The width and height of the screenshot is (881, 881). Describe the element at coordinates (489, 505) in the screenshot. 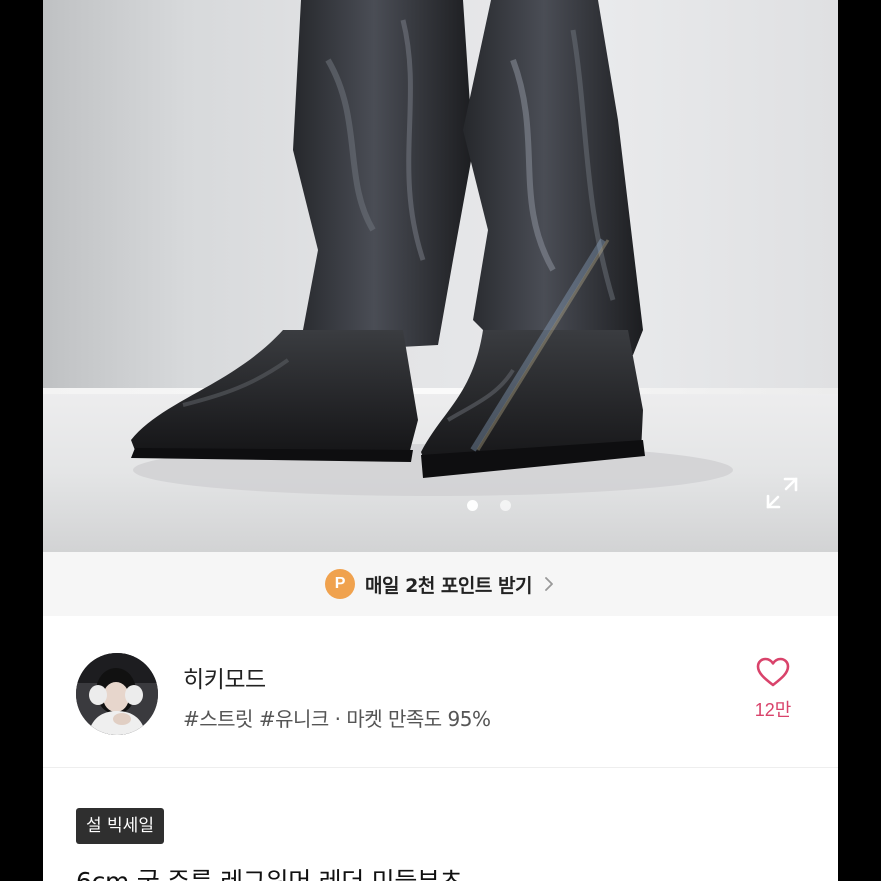

I see `page-indicator` at that location.